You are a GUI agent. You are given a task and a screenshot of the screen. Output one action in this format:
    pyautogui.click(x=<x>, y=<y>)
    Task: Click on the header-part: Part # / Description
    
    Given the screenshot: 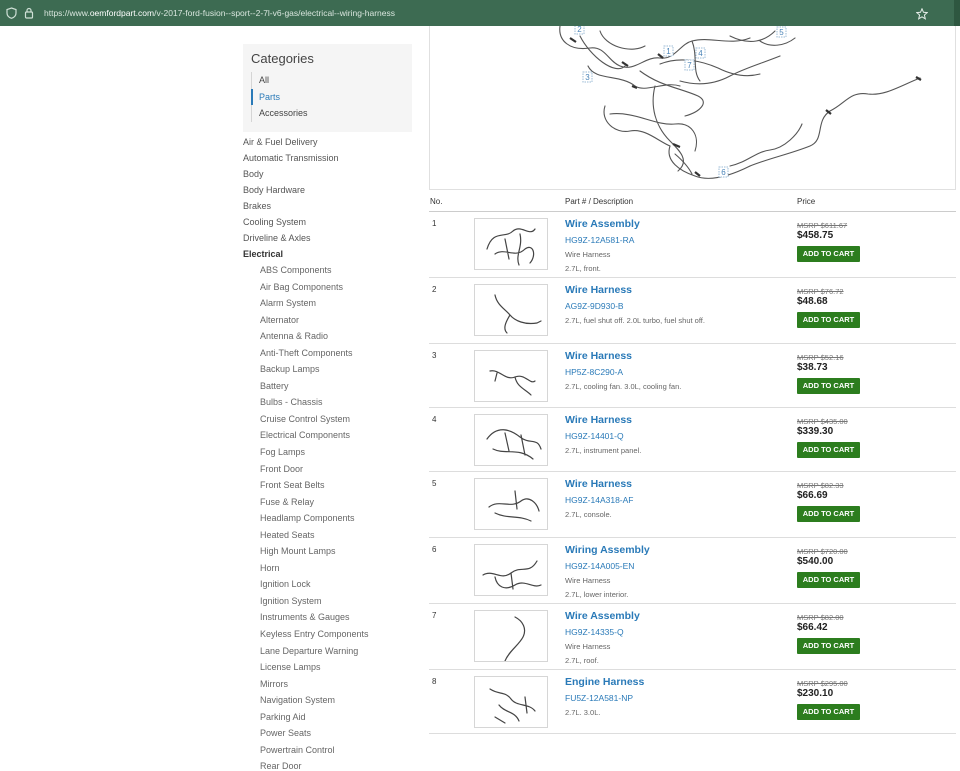 What is the action you would take?
    pyautogui.click(x=599, y=201)
    